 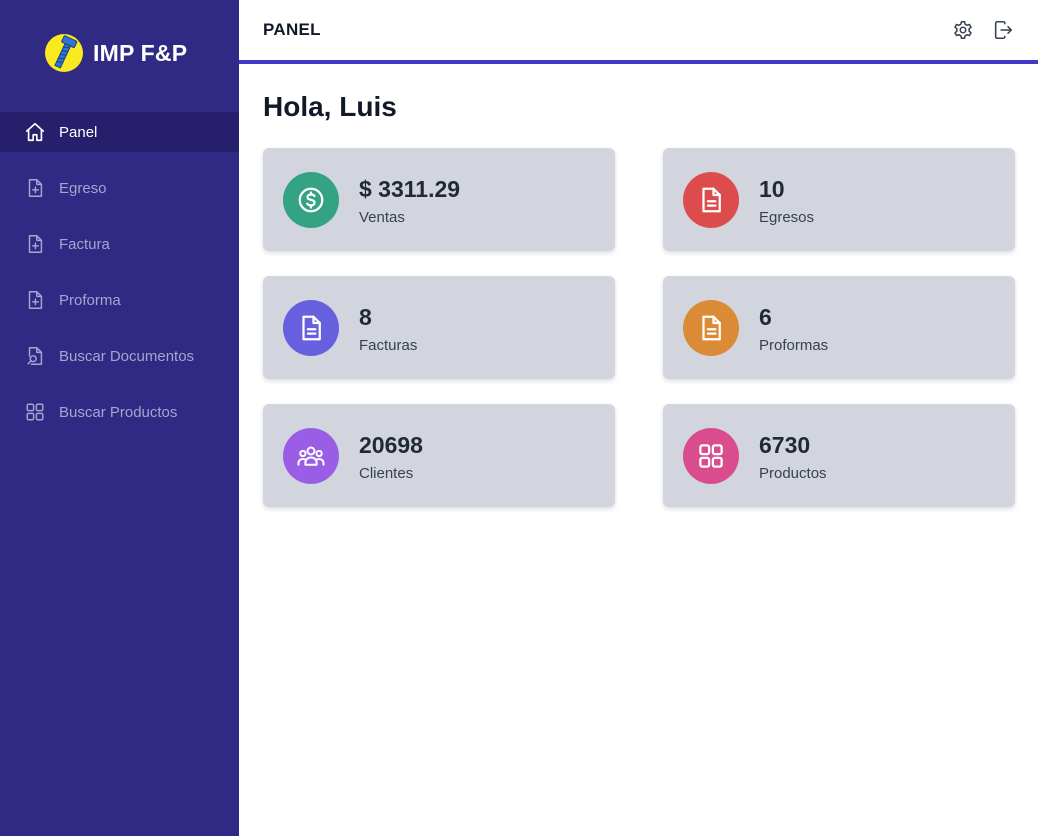 What do you see at coordinates (365, 317) in the screenshot?
I see `stat-value: 8` at bounding box center [365, 317].